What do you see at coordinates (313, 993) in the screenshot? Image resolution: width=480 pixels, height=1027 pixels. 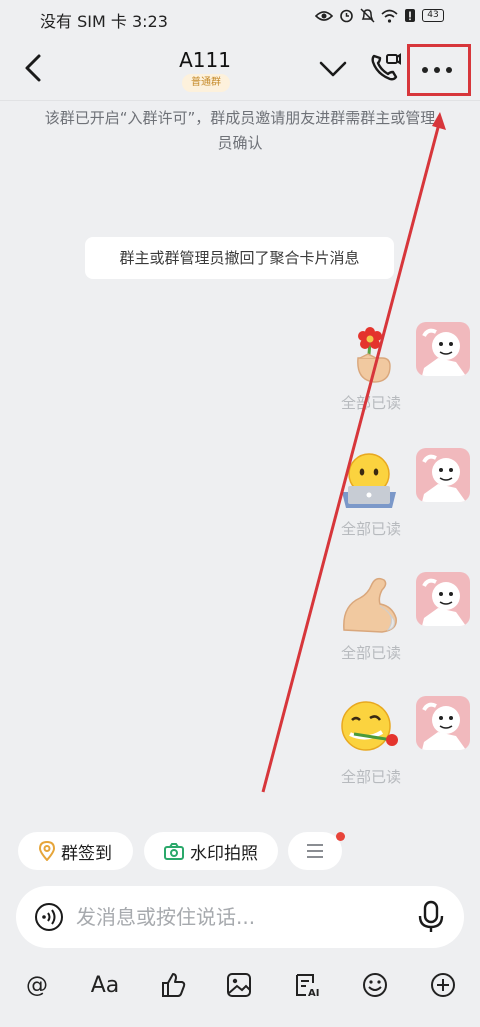 I see `svg-text: AI` at bounding box center [313, 993].